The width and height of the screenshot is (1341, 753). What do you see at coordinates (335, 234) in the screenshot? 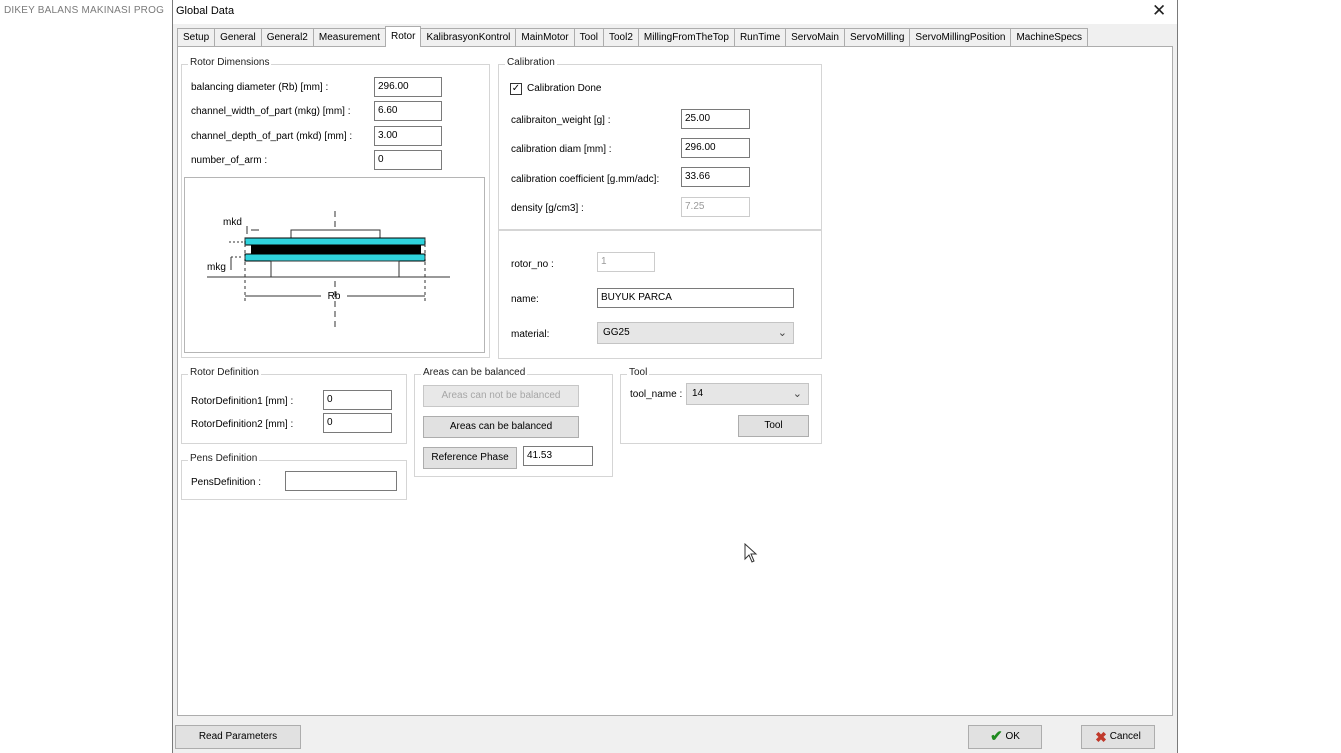
I see `rotor-upper-hub` at bounding box center [335, 234].